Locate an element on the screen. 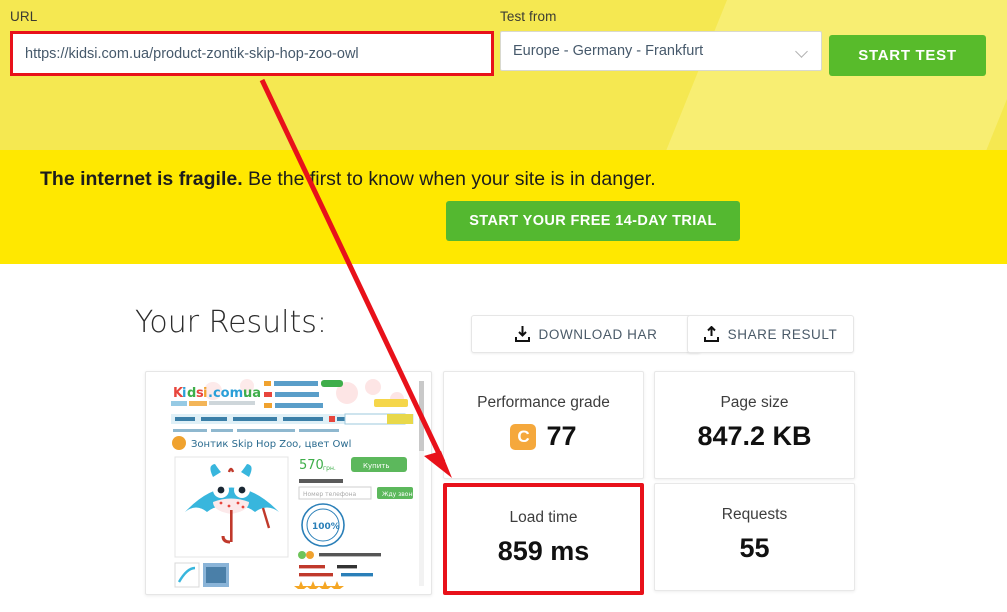 The image size is (1007, 612). metric-card-requests: Requests 55 is located at coordinates (754, 537).